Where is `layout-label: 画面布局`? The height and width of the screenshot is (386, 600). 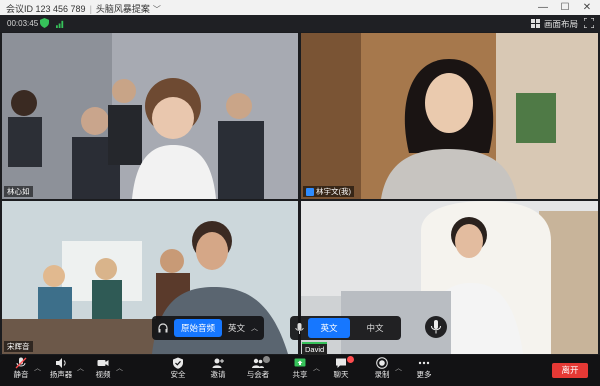
layout-label: 画面布局 is located at coordinates (560, 23).